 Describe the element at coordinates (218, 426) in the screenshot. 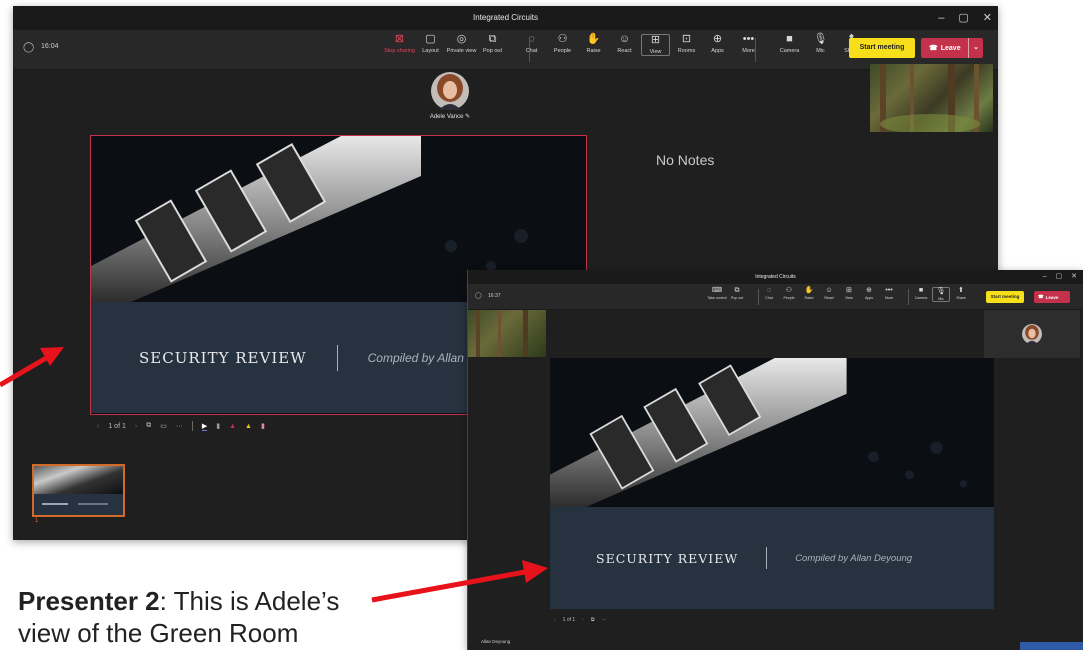

I see `eraser-tool-icon: ▮` at that location.